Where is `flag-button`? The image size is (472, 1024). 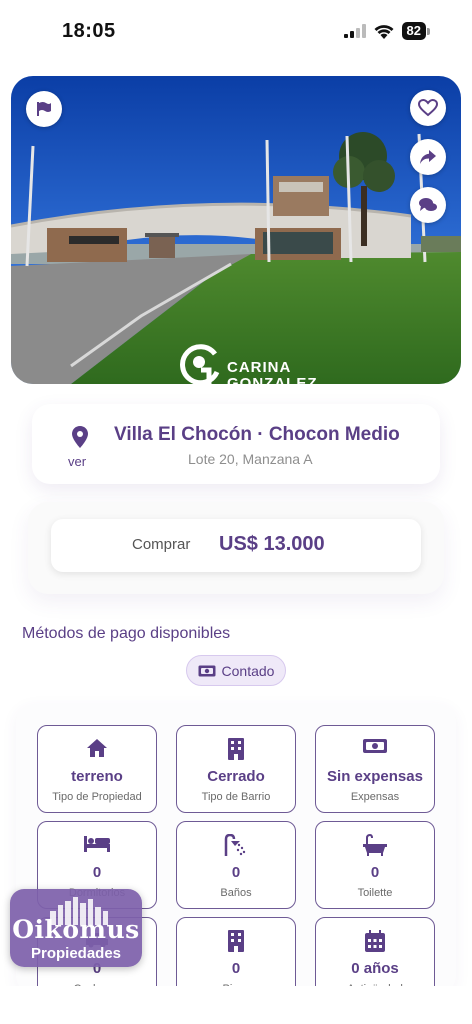
flag-button is located at coordinates (44, 109).